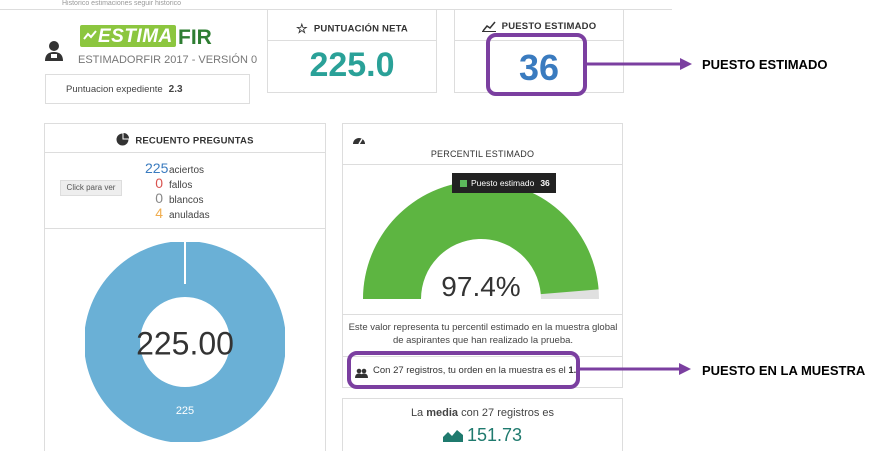 This screenshot has height=451, width=892. I want to click on logo-text-estima: ESTIMA, so click(135, 36).